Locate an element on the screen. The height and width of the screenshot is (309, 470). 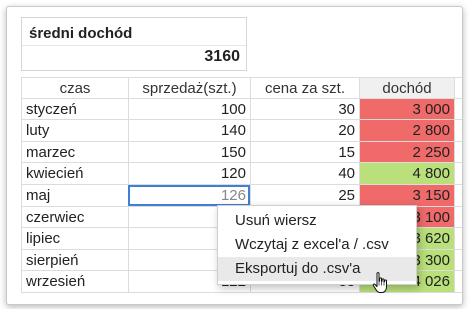
price-cell: 15 is located at coordinates (304, 152).